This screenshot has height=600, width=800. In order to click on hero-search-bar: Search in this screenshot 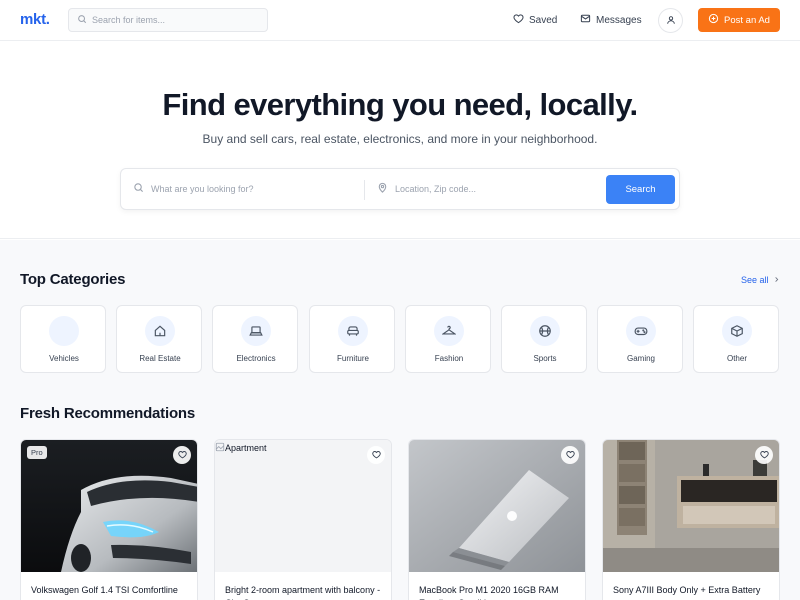, I will do `click(400, 189)`.